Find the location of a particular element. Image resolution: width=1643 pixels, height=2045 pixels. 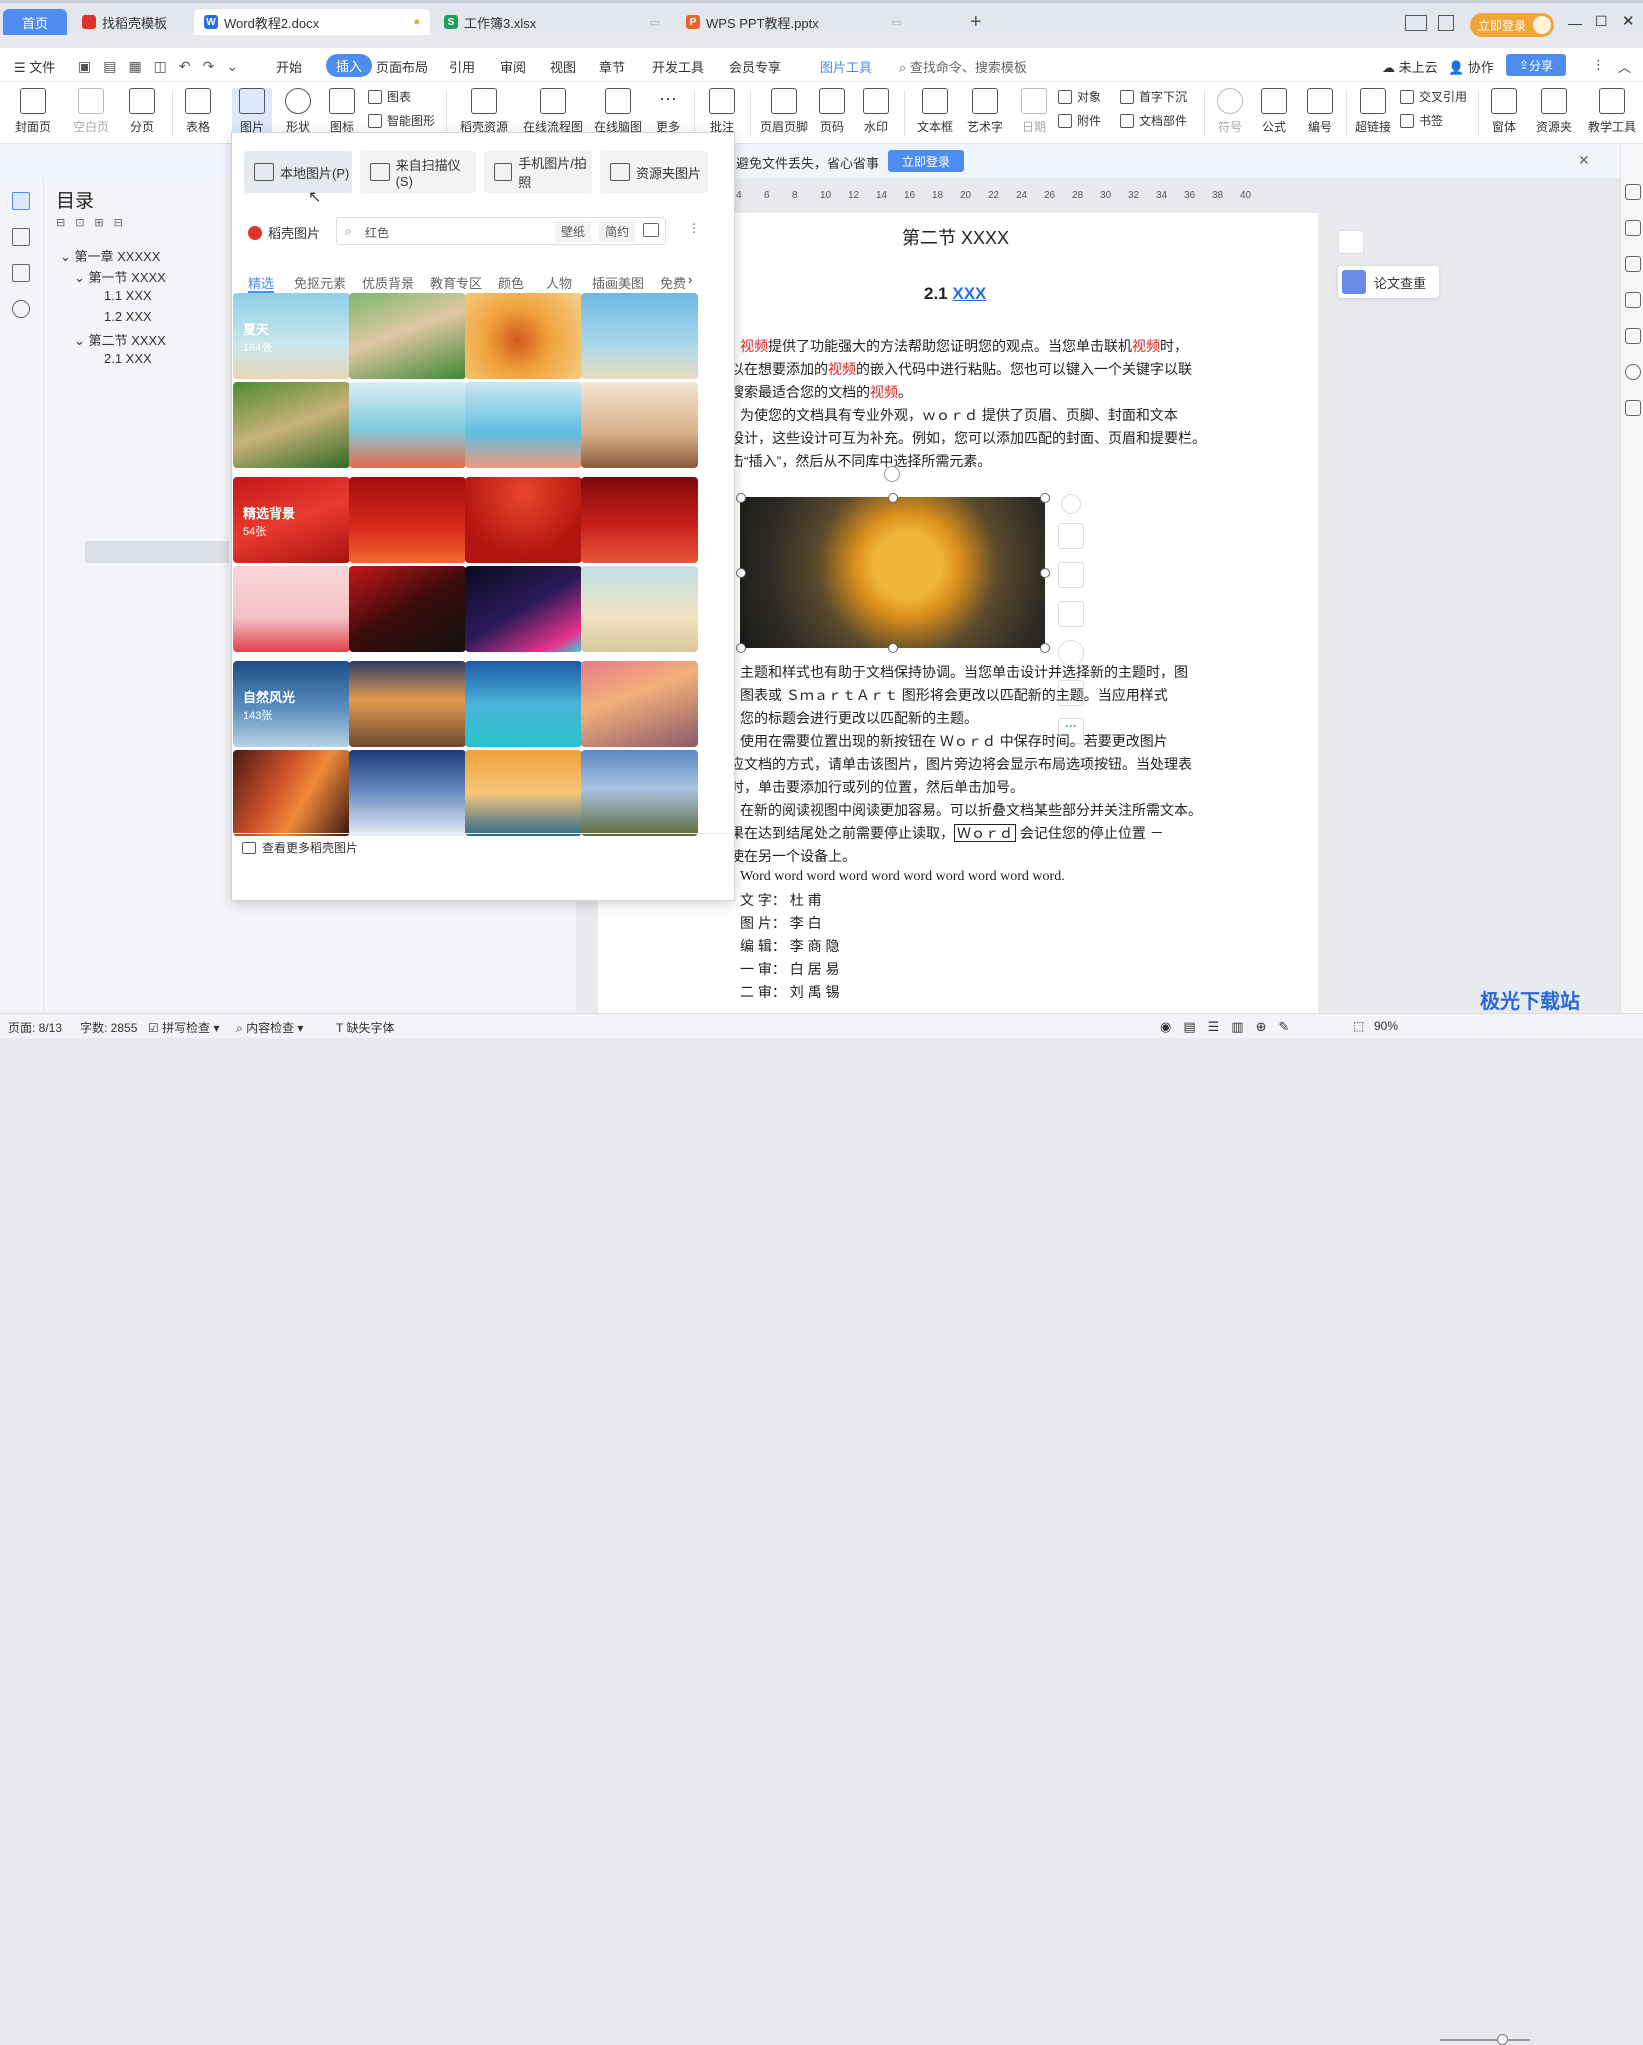

page-number-button: 页码 is located at coordinates (832, 111).